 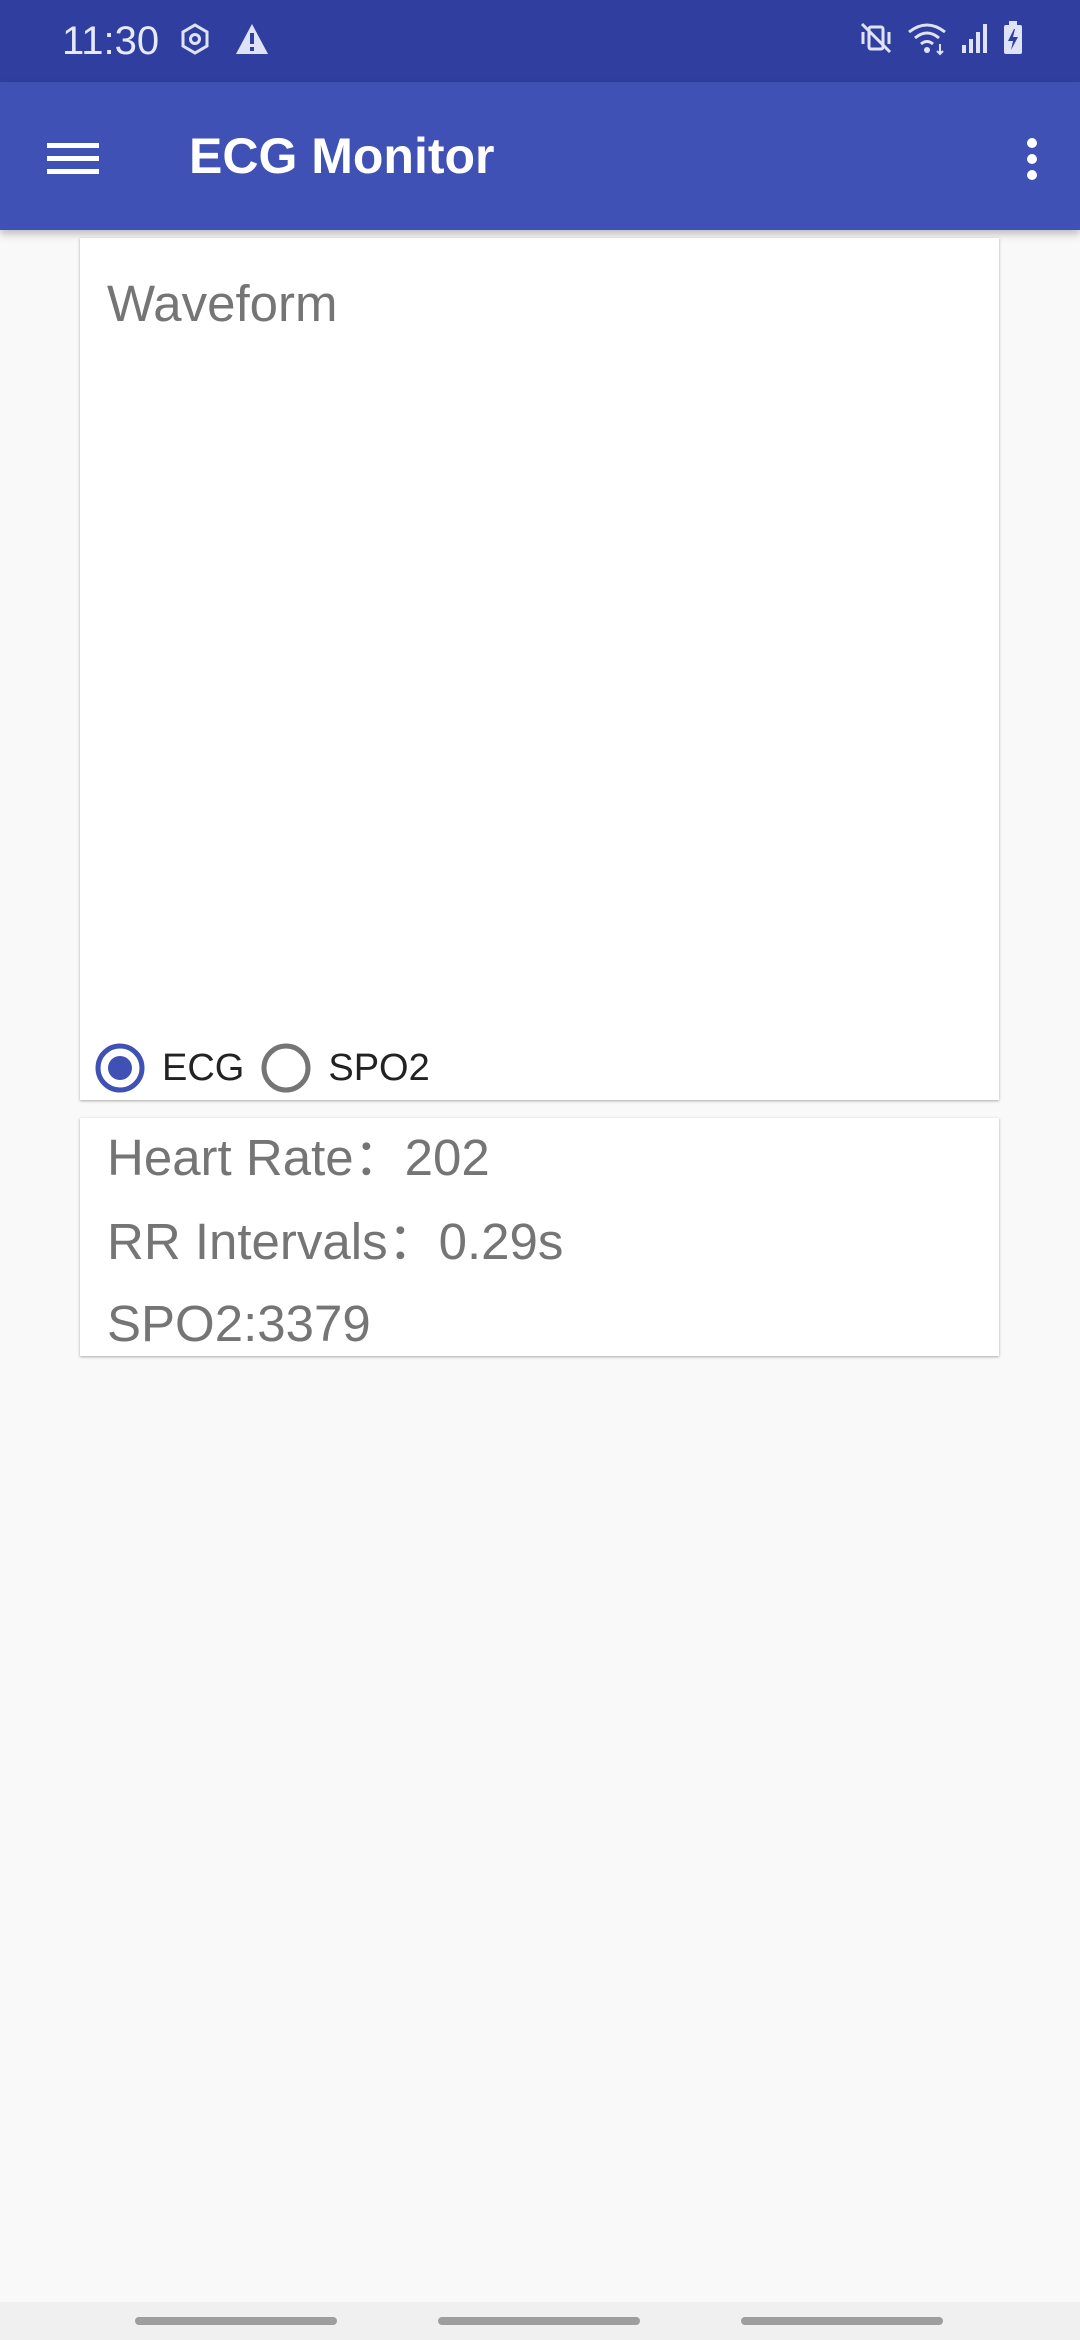 What do you see at coordinates (252, 41) in the screenshot?
I see `warning-icon` at bounding box center [252, 41].